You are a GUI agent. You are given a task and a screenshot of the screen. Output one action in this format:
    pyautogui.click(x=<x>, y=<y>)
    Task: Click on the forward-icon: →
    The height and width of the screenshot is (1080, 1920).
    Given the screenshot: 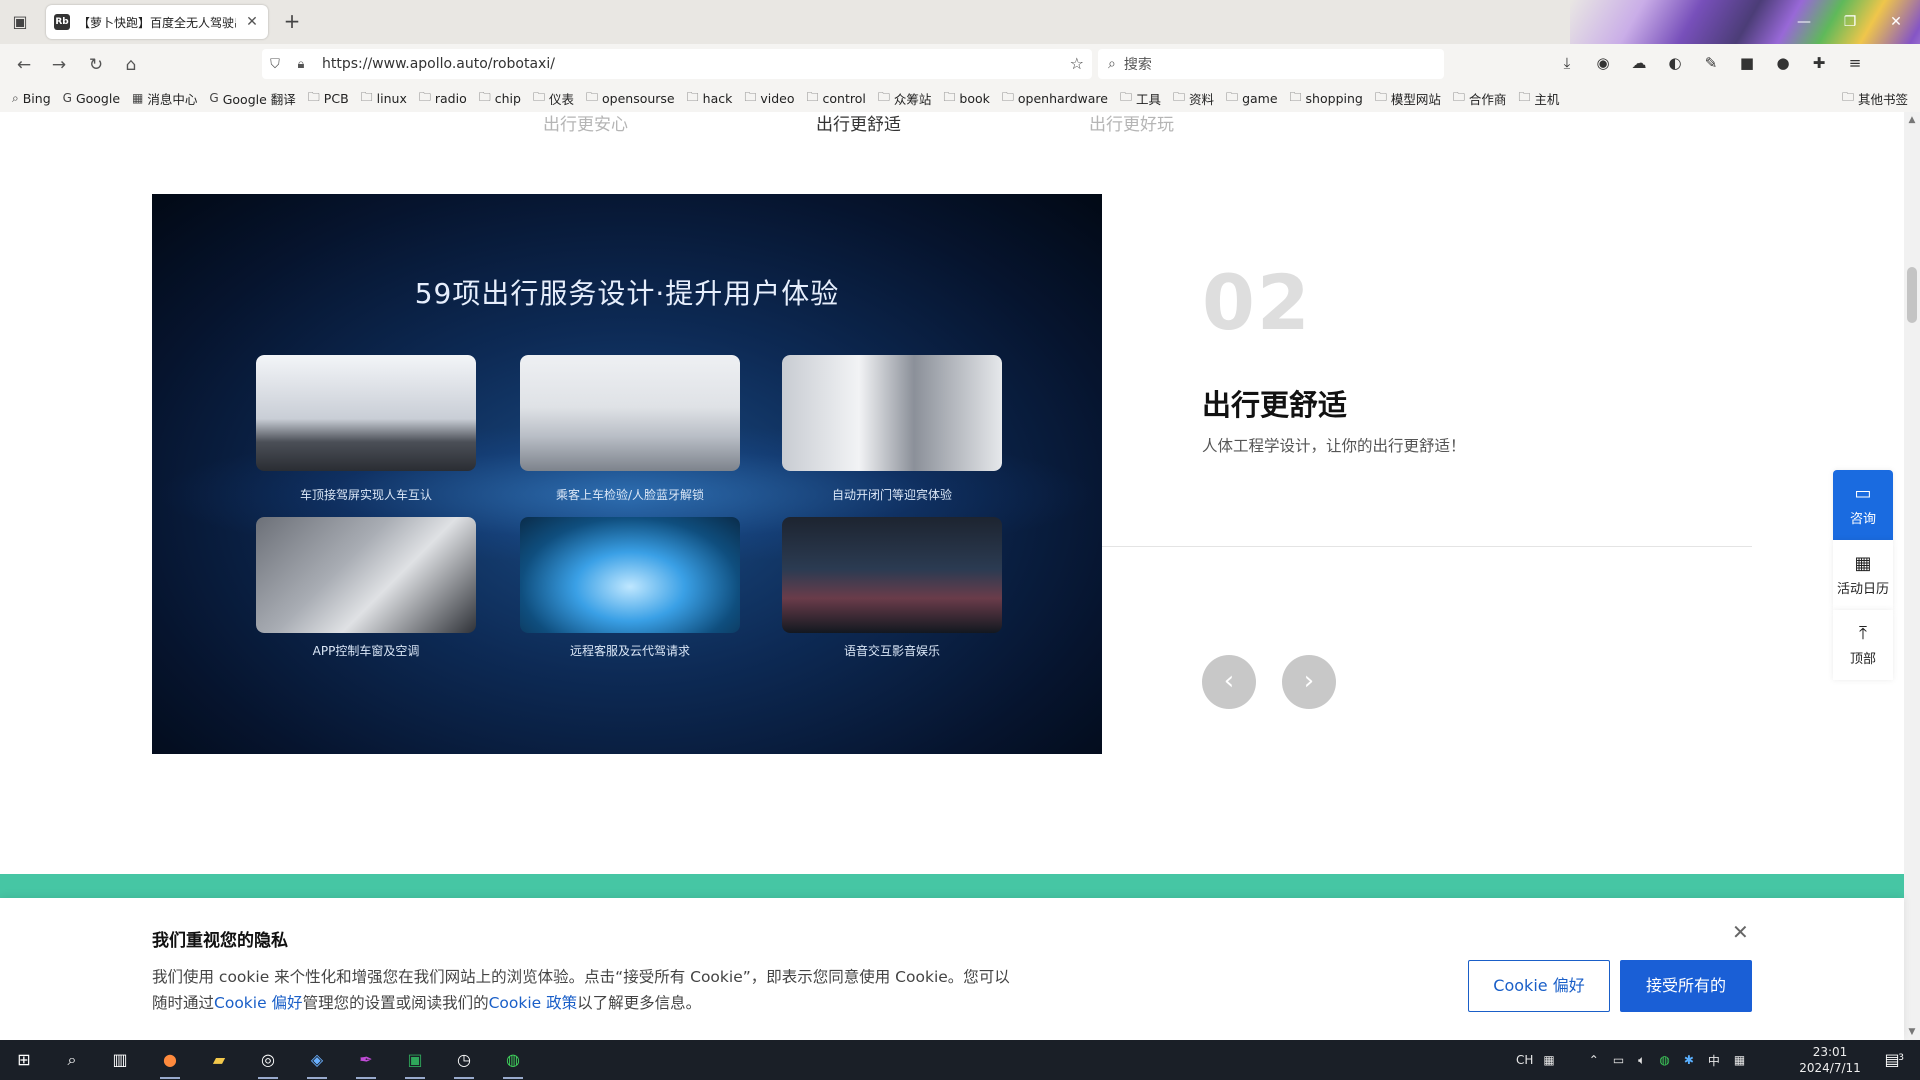 What is the action you would take?
    pyautogui.click(x=59, y=65)
    